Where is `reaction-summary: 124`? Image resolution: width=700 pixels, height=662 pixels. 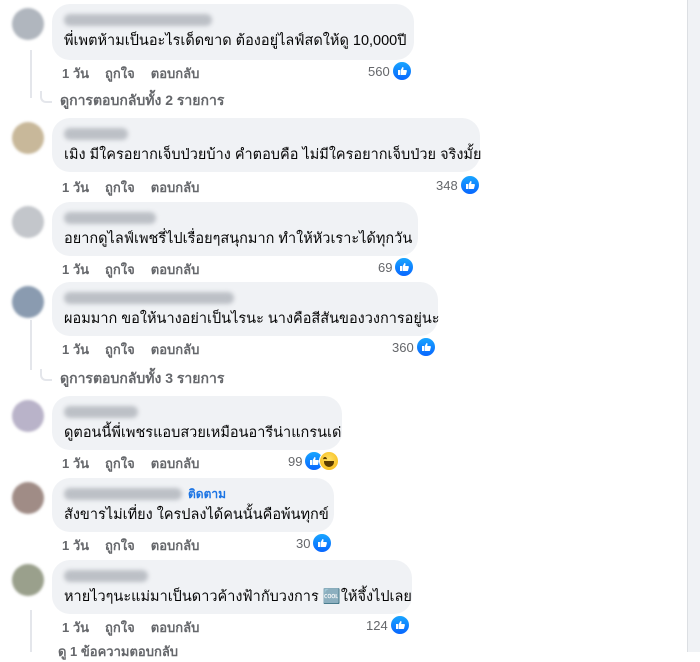 reaction-summary: 124 is located at coordinates (388, 625).